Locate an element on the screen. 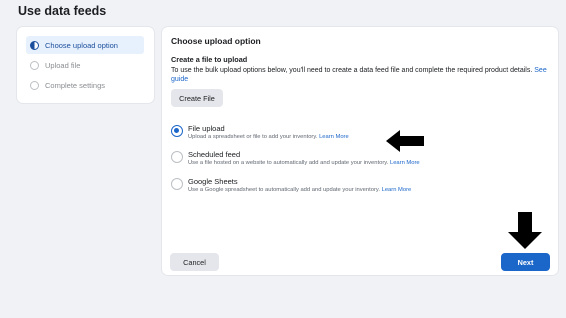  left-arrow-icon is located at coordinates (405, 141).